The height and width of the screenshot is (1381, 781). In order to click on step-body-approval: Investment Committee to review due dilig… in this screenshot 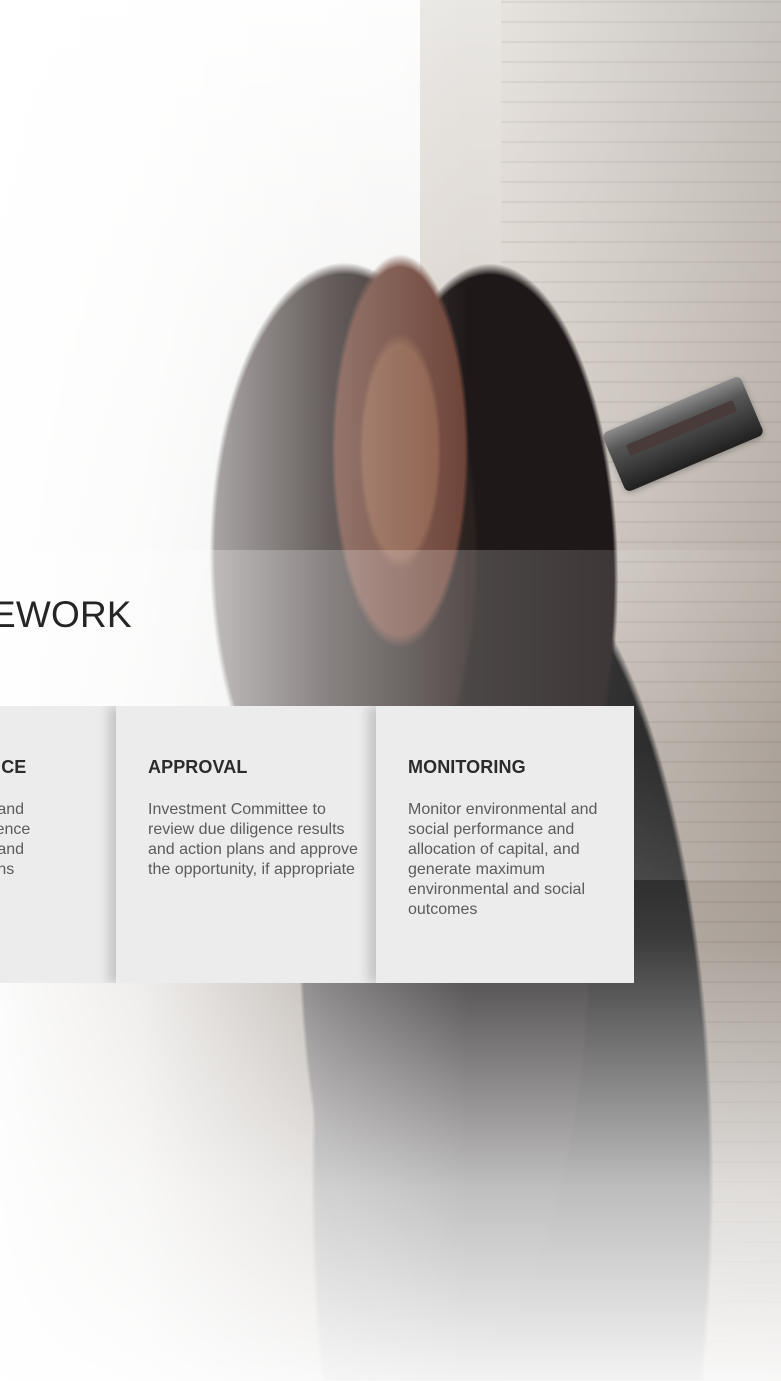, I will do `click(253, 839)`.